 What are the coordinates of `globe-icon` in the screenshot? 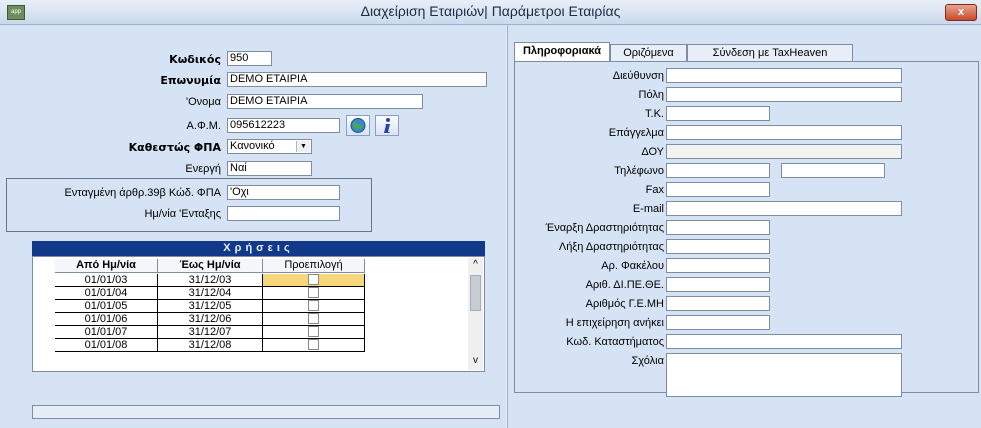 It's located at (358, 125).